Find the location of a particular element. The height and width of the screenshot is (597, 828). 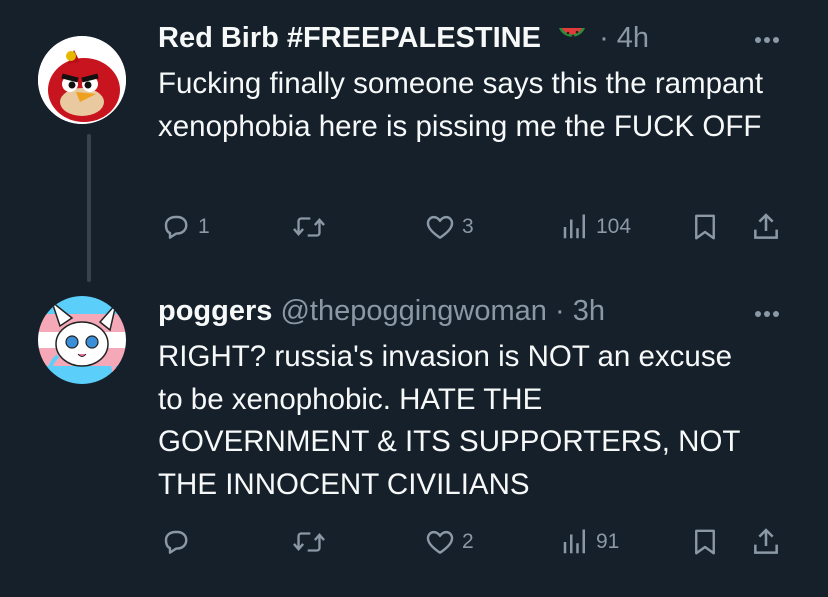

view-count: 104 is located at coordinates (614, 226).